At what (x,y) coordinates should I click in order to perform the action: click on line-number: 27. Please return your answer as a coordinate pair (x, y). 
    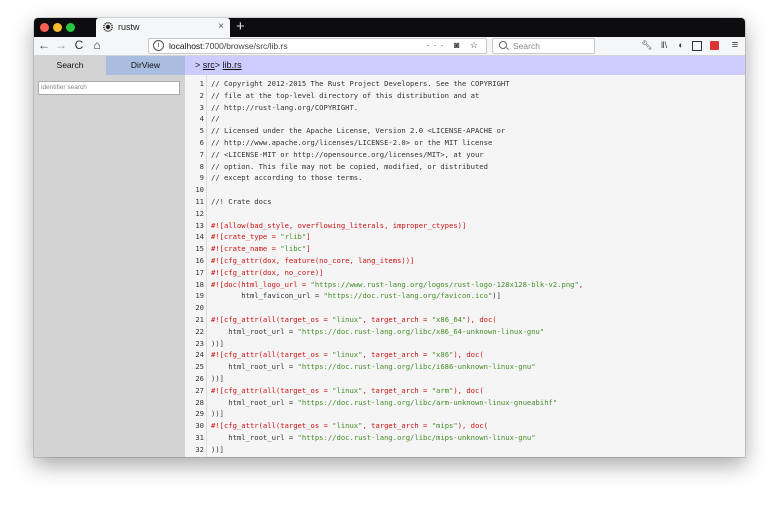
    Looking at the image, I should click on (194, 391).